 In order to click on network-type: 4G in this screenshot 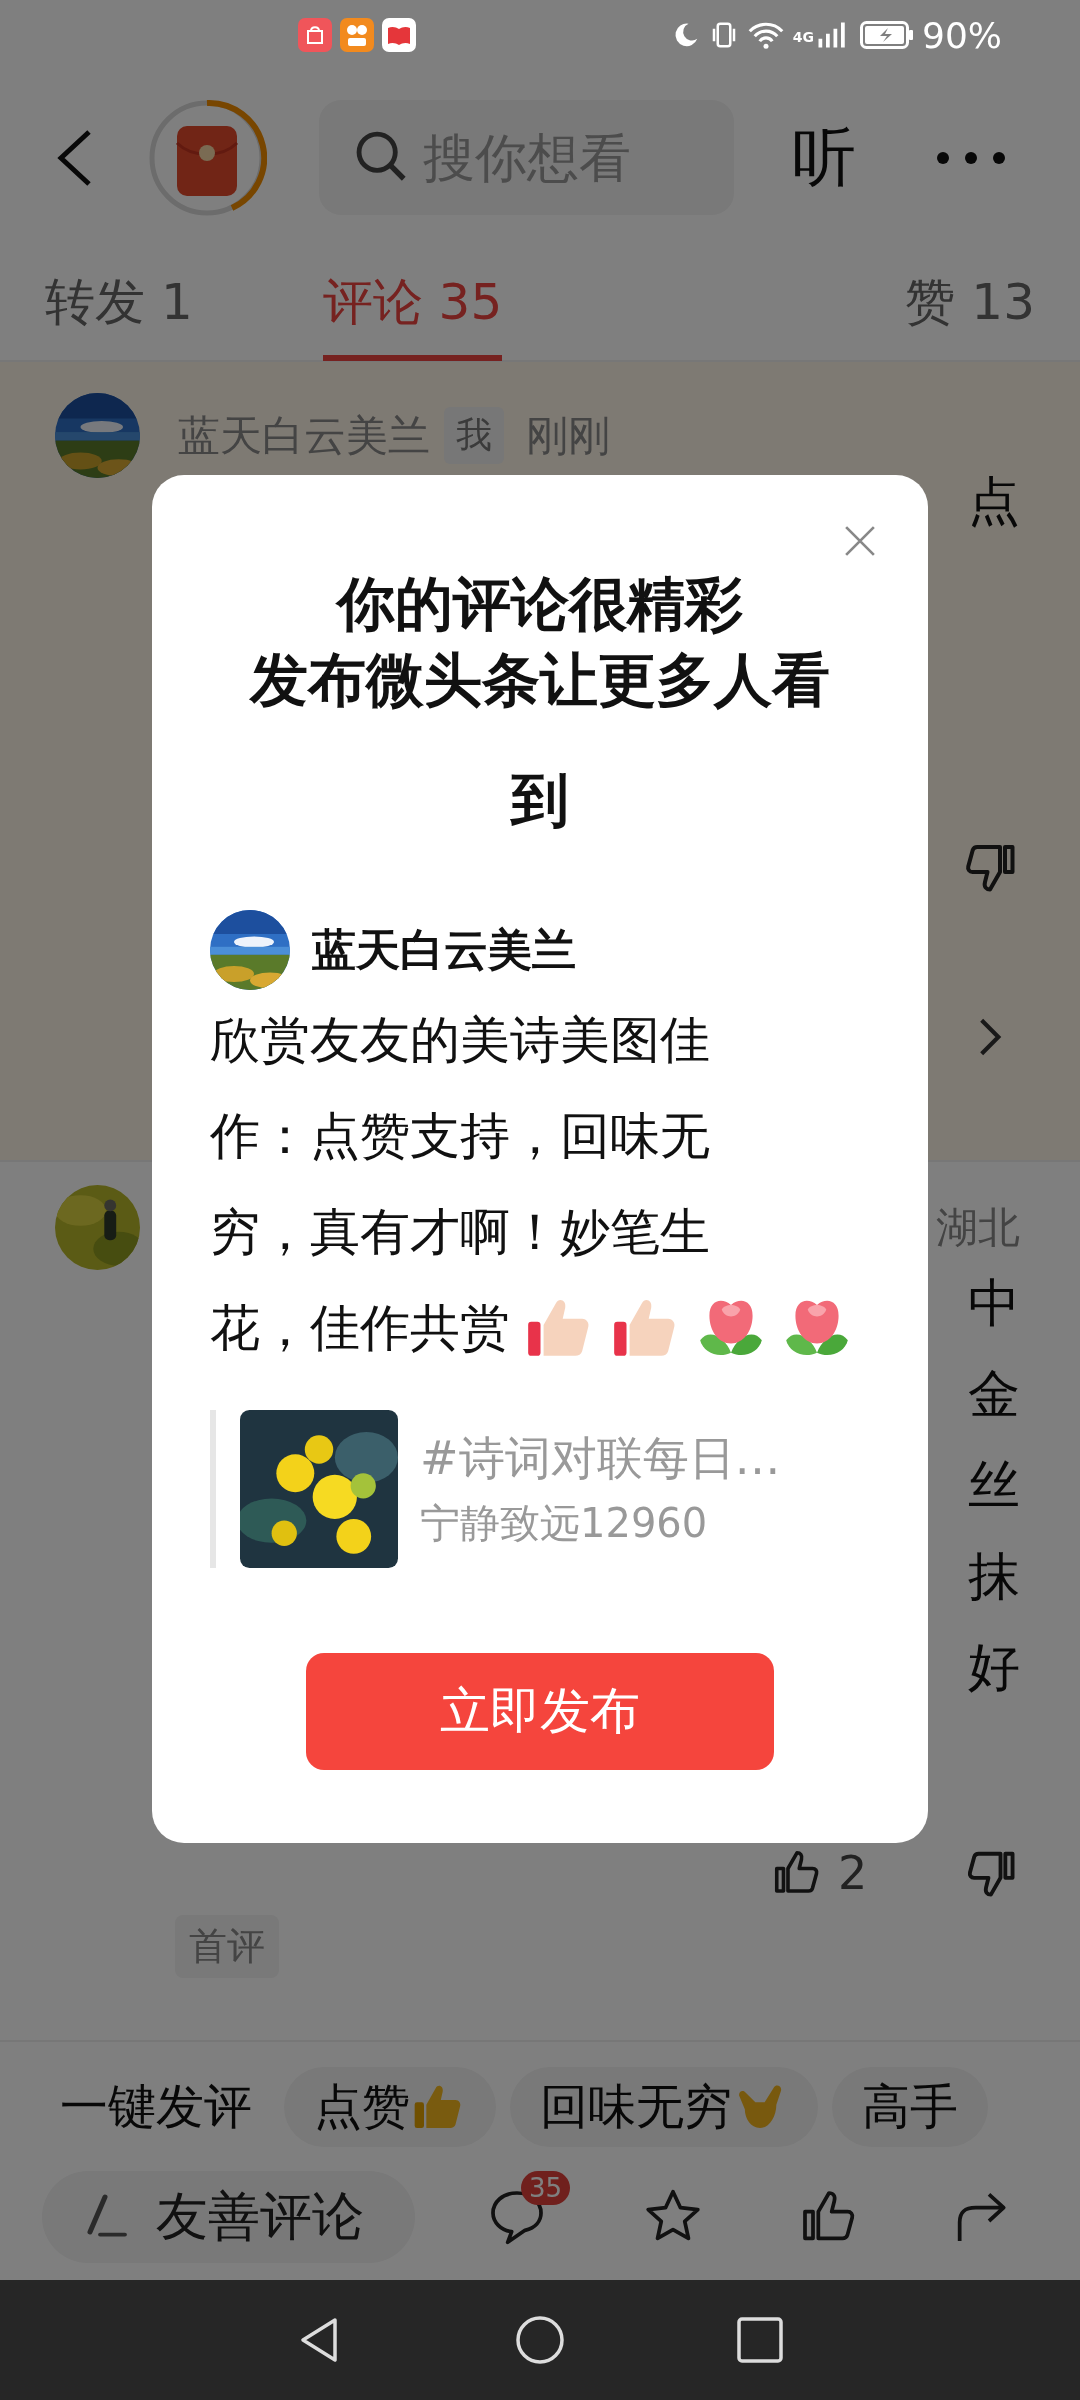, I will do `click(803, 36)`.